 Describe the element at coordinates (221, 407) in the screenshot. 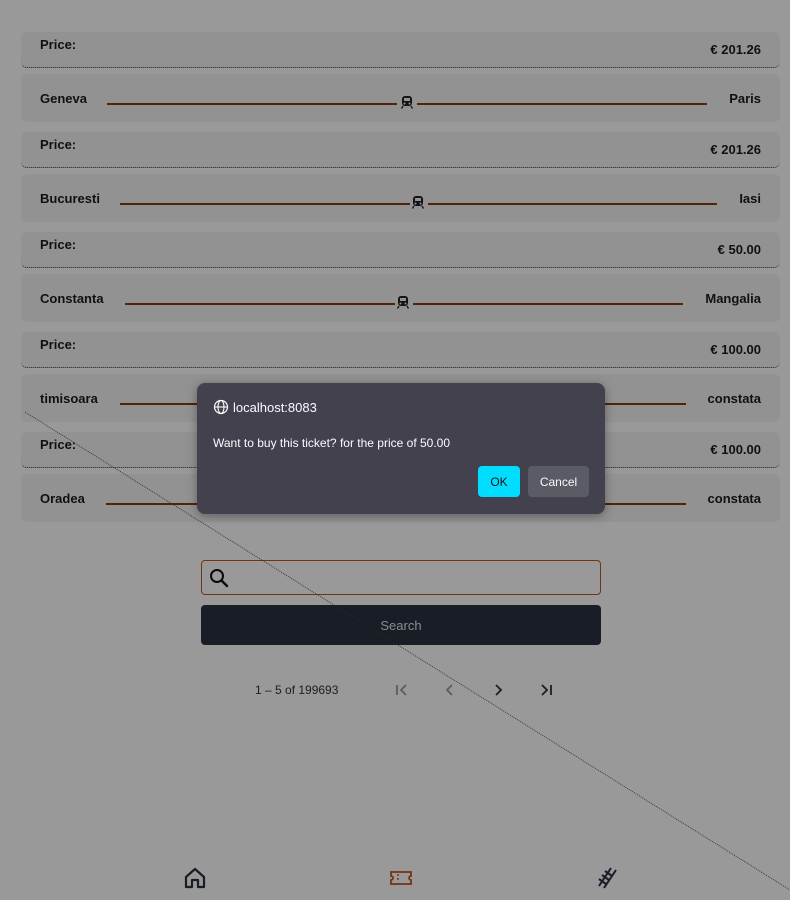

I see `globe-icon` at that location.